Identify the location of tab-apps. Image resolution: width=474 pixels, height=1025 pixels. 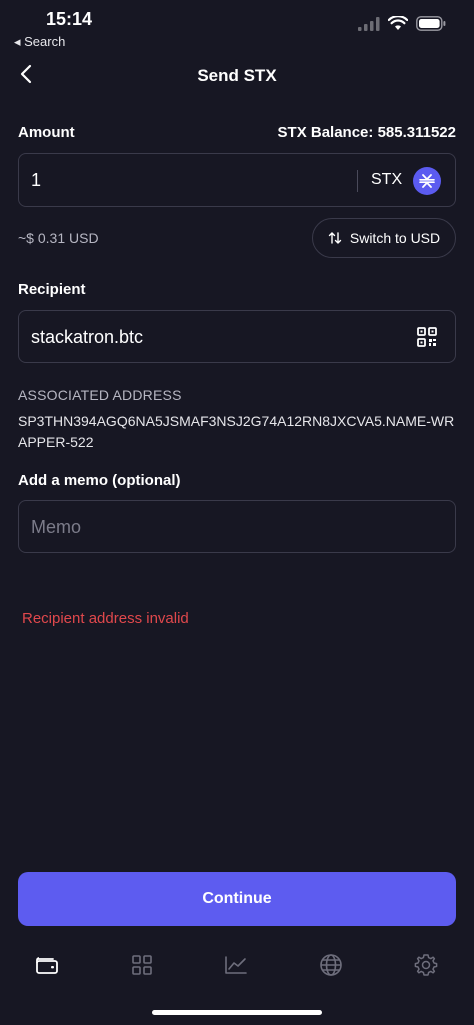
(142, 965).